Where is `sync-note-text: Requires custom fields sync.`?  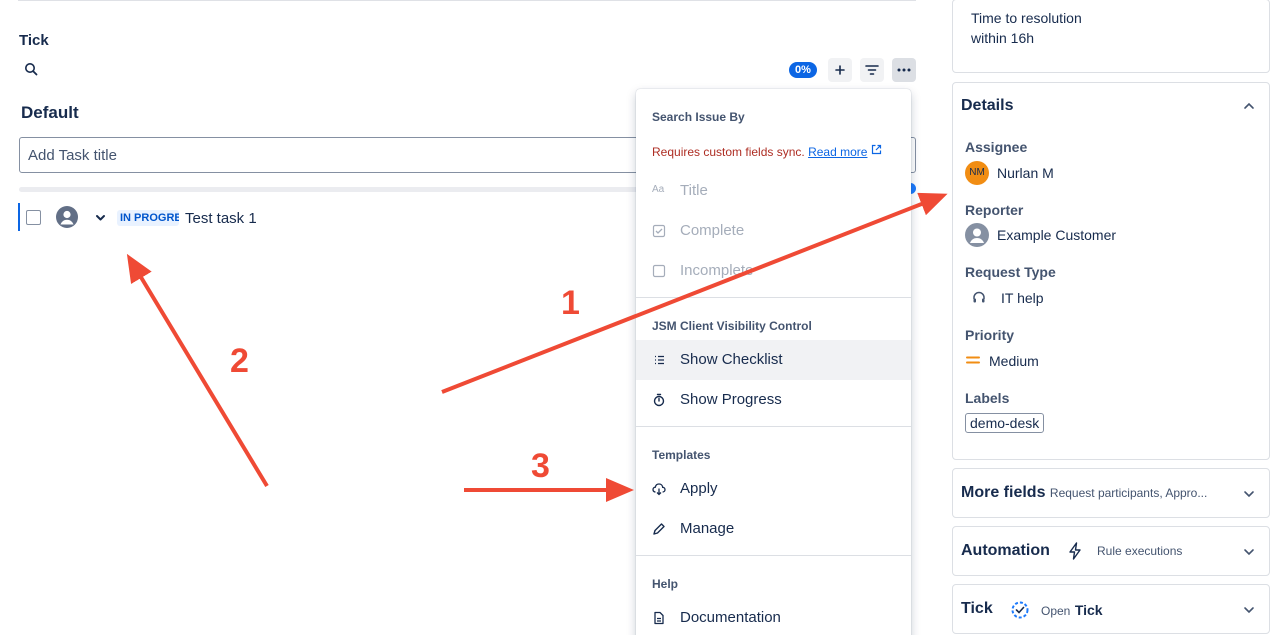 sync-note-text: Requires custom fields sync. is located at coordinates (728, 152).